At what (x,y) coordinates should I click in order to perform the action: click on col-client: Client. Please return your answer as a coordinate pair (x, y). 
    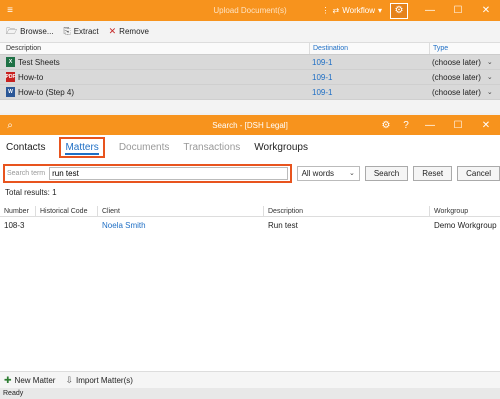
    Looking at the image, I should click on (181, 211).